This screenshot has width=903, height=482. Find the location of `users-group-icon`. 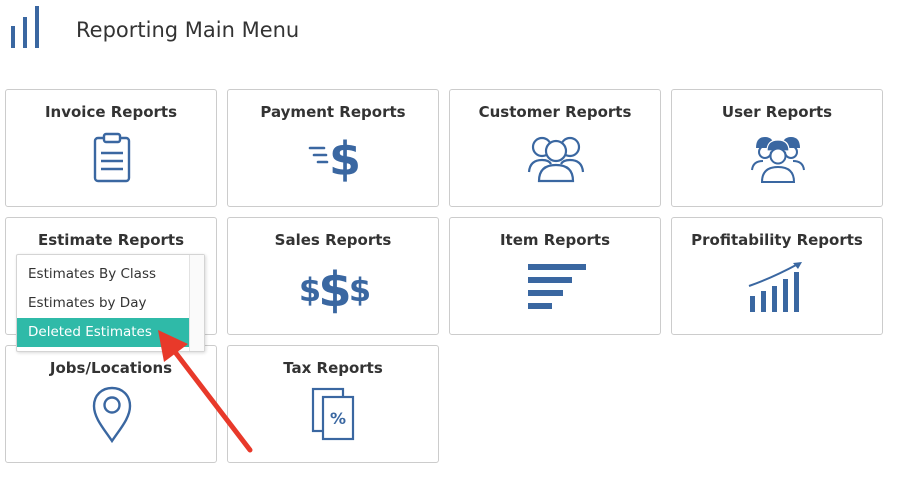

users-group-icon is located at coordinates (556, 159).